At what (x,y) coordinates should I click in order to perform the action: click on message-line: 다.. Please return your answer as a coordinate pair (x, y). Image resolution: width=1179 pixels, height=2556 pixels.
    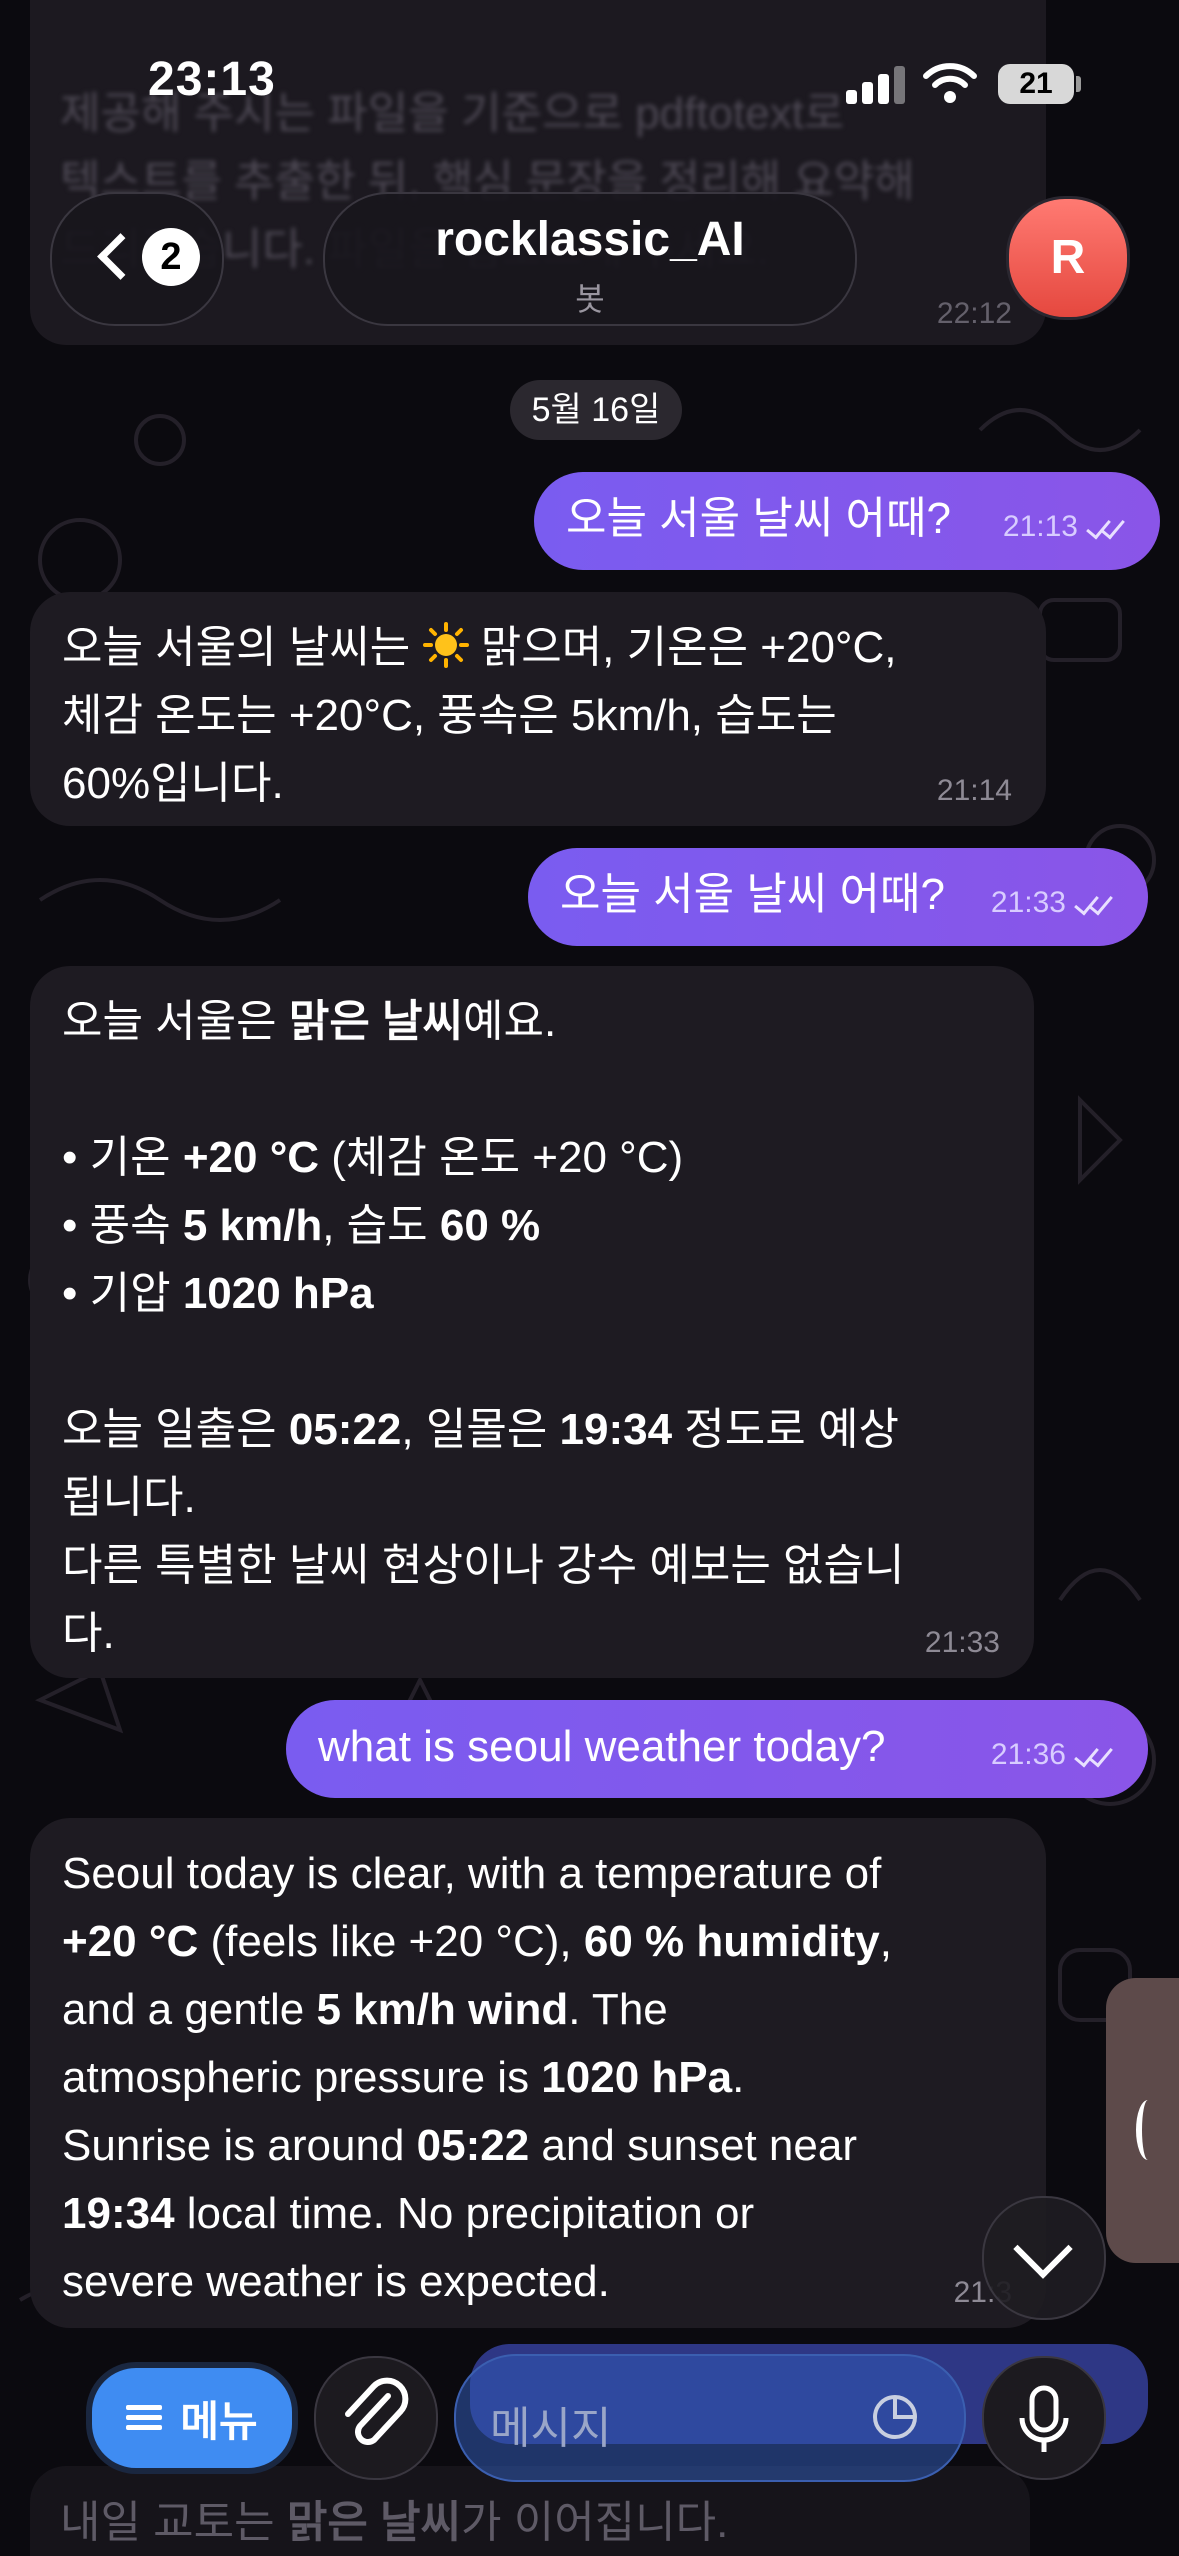
    Looking at the image, I should click on (88, 1633).